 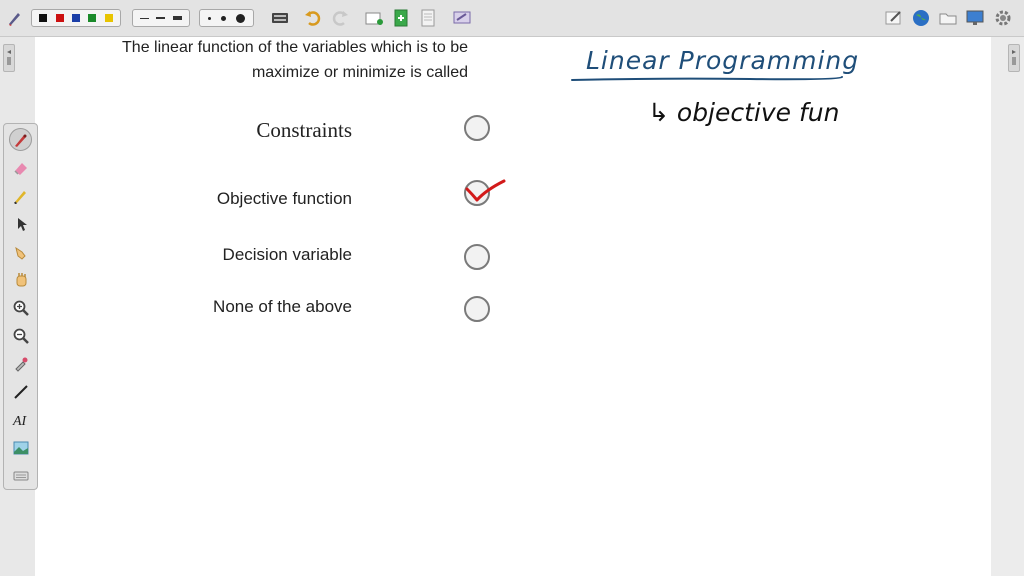 What do you see at coordinates (178, 18) in the screenshot?
I see `line-width-thick` at bounding box center [178, 18].